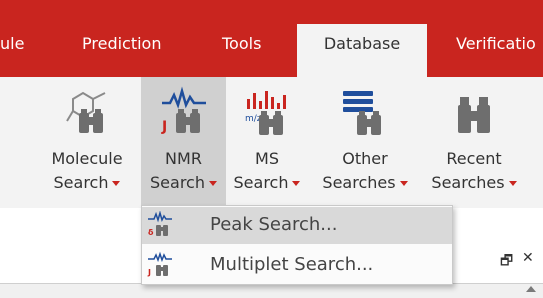 This screenshot has height=298, width=543. I want to click on nmr-search-label-2: Search, so click(183, 183).